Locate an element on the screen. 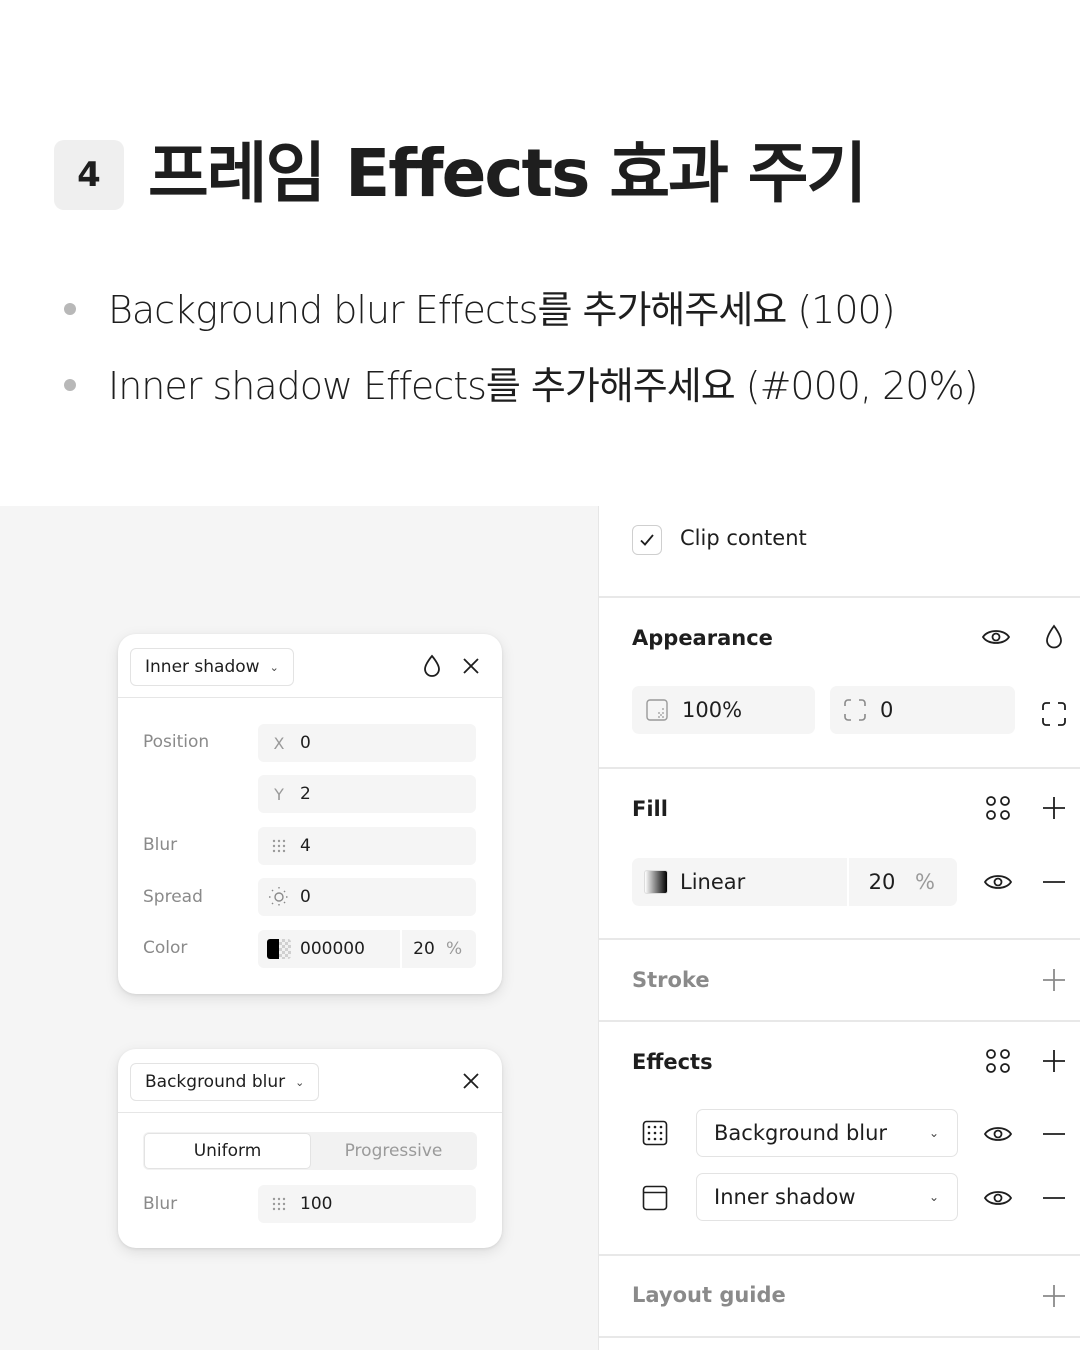 This screenshot has width=1080, height=1350. appearance-title: Appearance is located at coordinates (702, 638).